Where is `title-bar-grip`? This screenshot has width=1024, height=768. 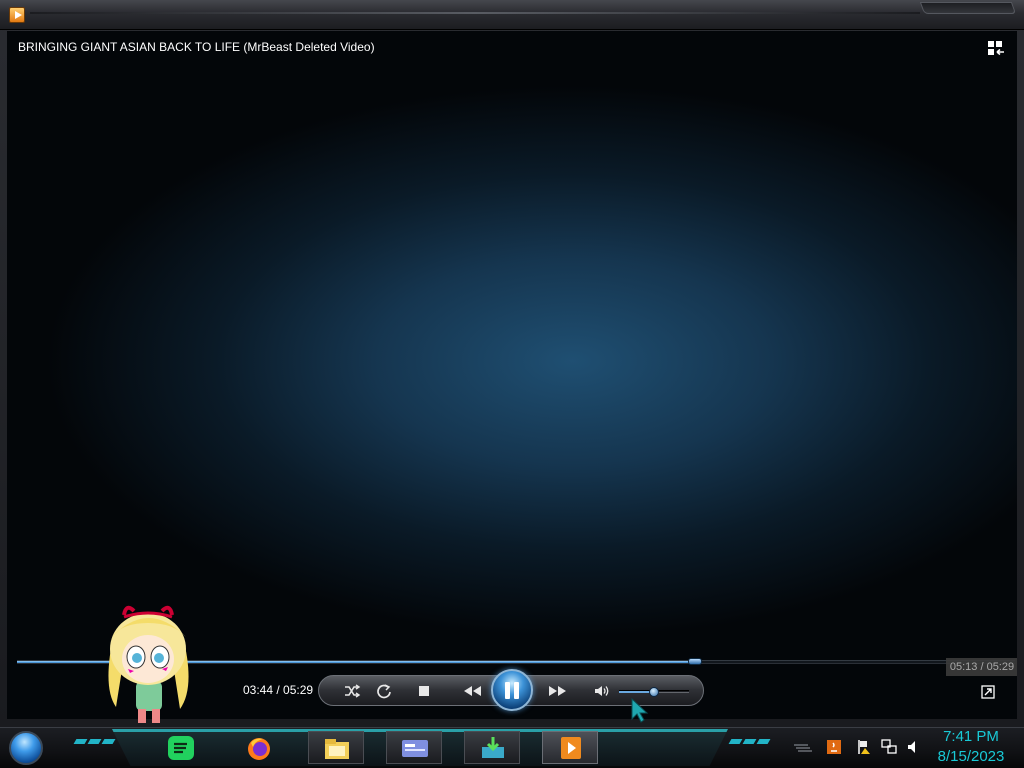
title-bar-grip is located at coordinates (968, 8).